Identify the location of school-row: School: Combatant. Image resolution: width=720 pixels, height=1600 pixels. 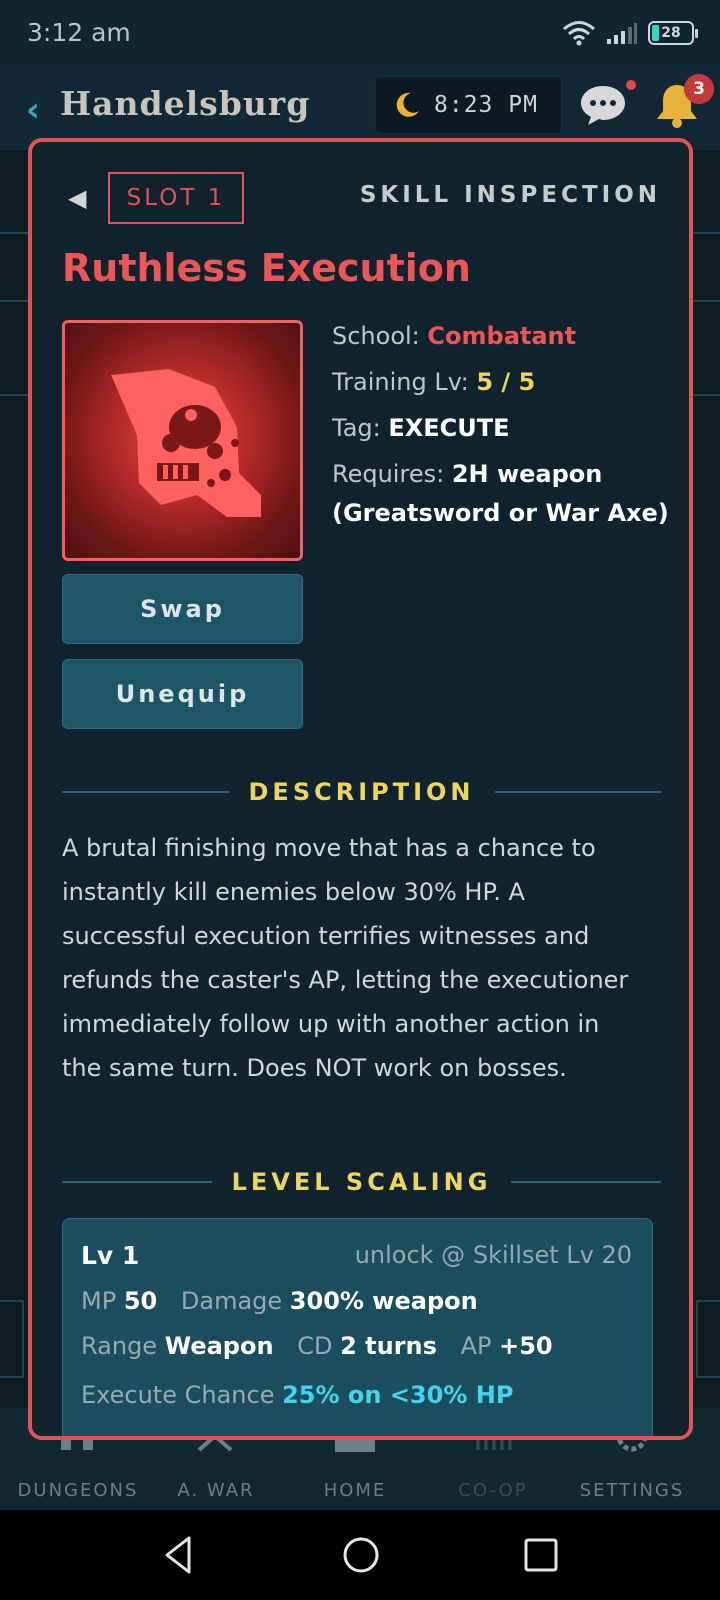
(454, 336).